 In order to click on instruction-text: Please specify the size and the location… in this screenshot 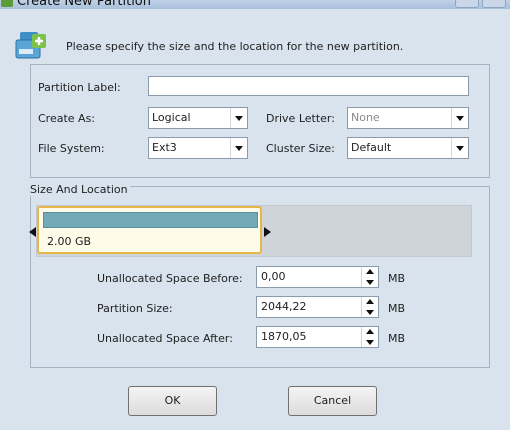, I will do `click(235, 46)`.